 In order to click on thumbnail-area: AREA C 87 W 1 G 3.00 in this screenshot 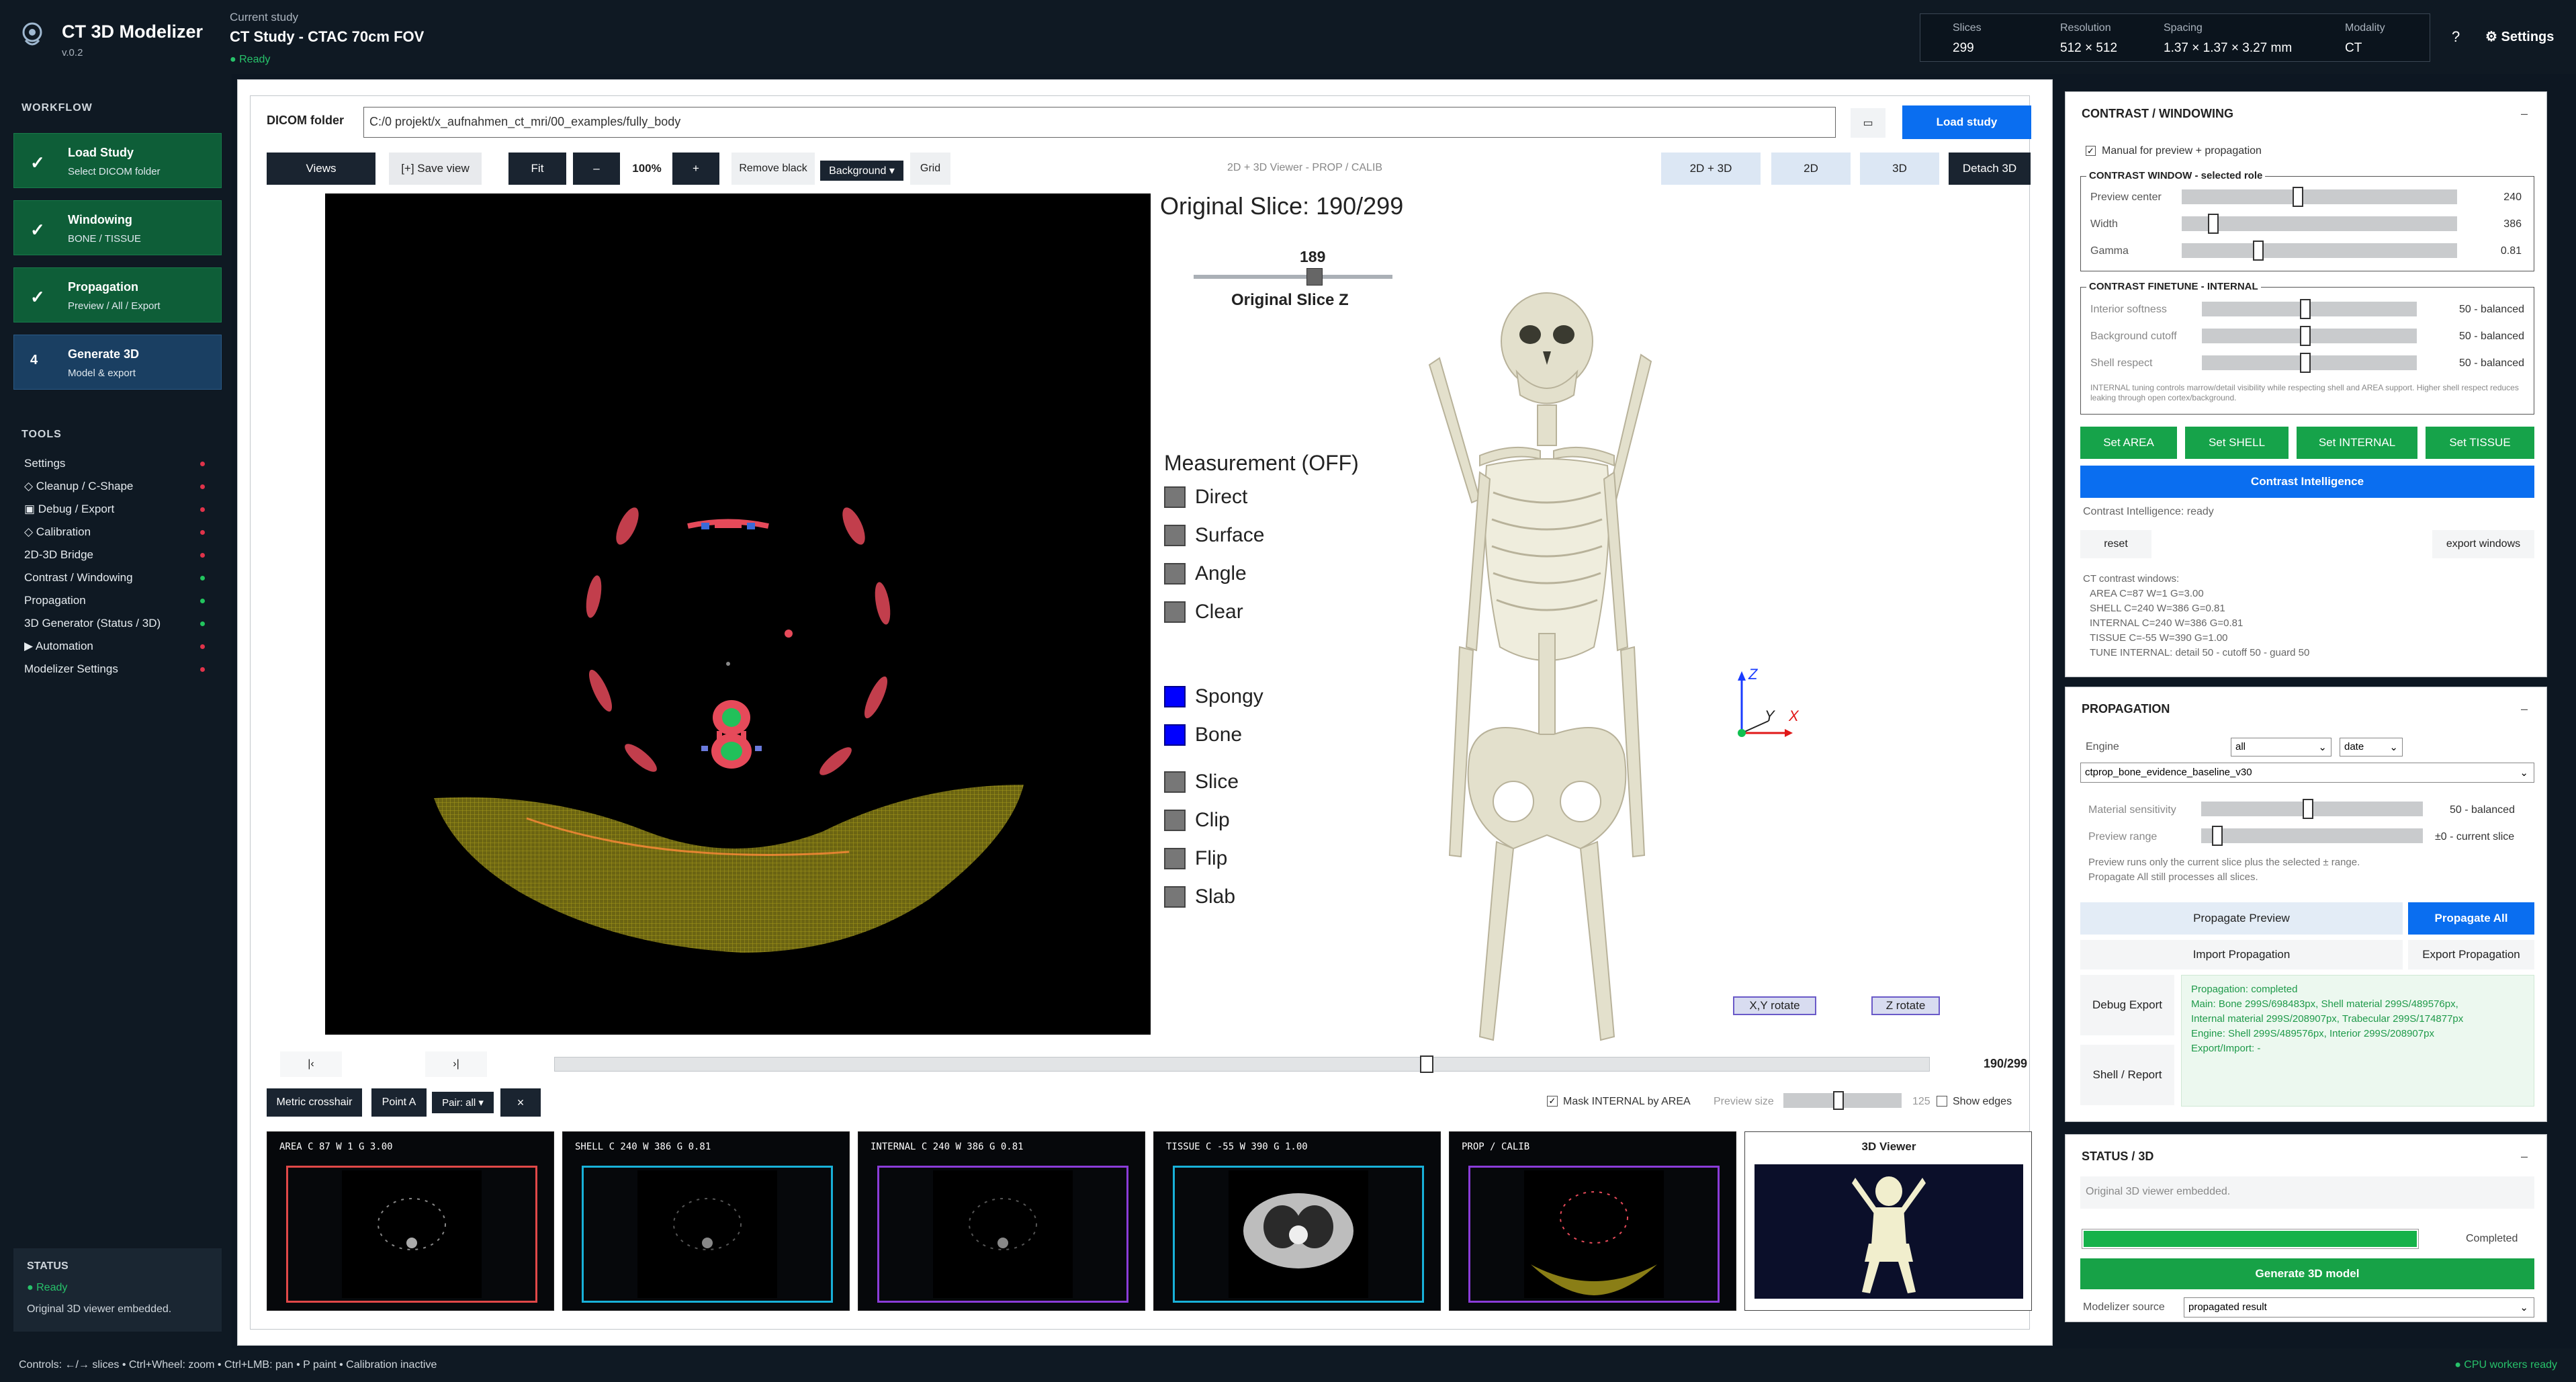, I will do `click(411, 1221)`.